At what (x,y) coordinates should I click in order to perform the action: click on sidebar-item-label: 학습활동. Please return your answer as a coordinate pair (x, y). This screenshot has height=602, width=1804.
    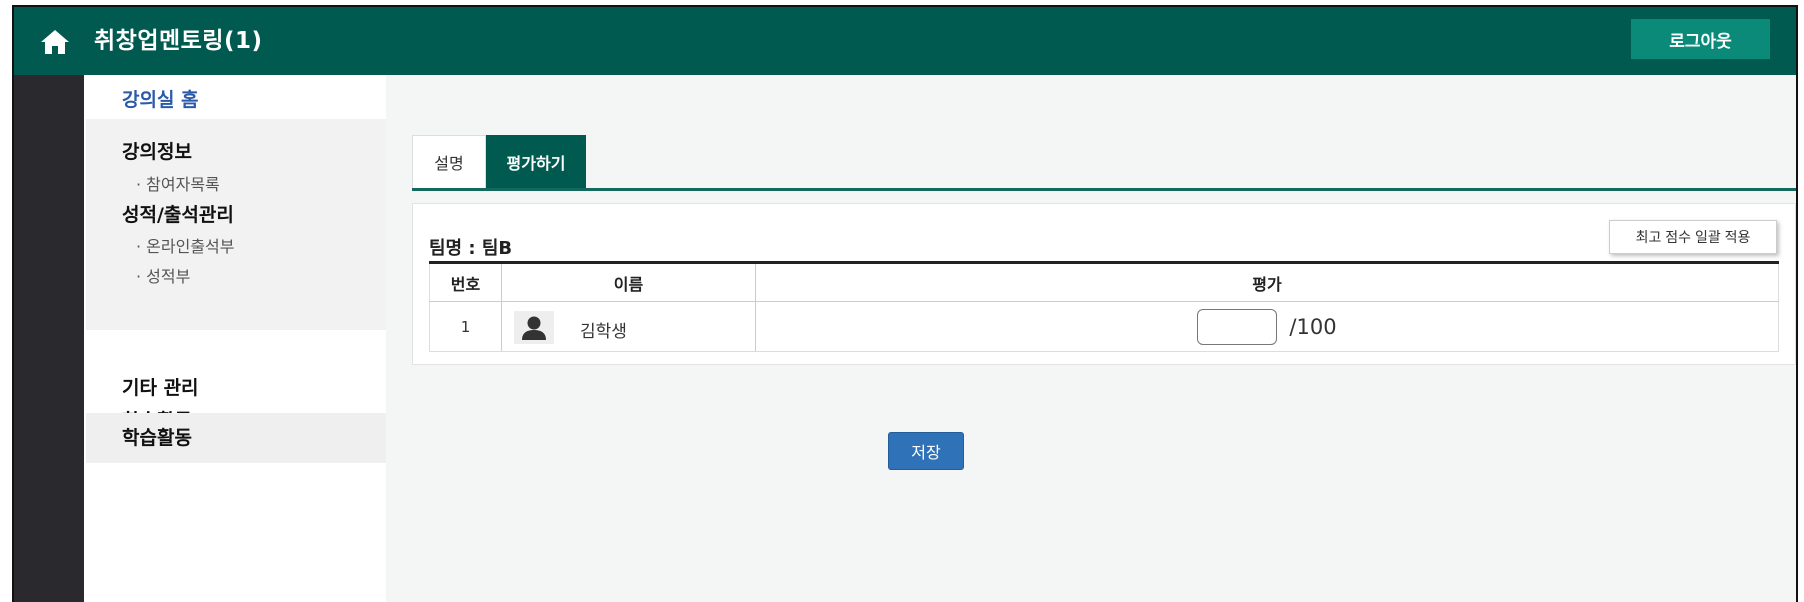
    Looking at the image, I should click on (157, 438).